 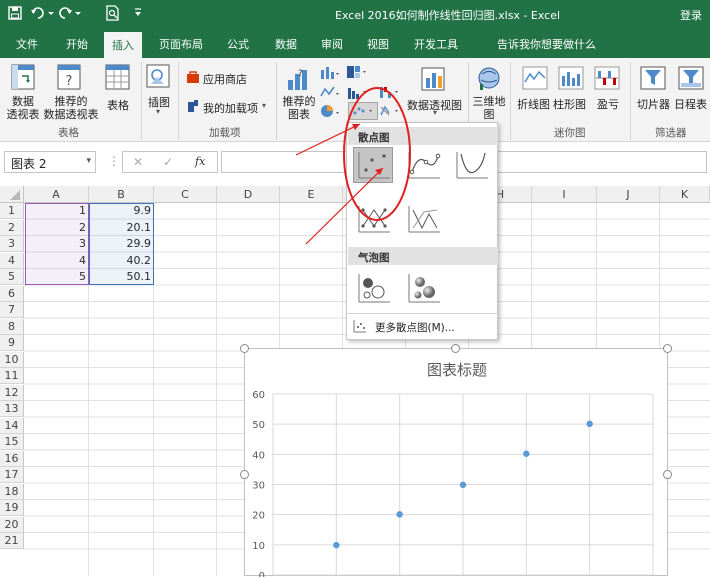 What do you see at coordinates (138, 162) in the screenshot?
I see `cancel-icon: ✕` at bounding box center [138, 162].